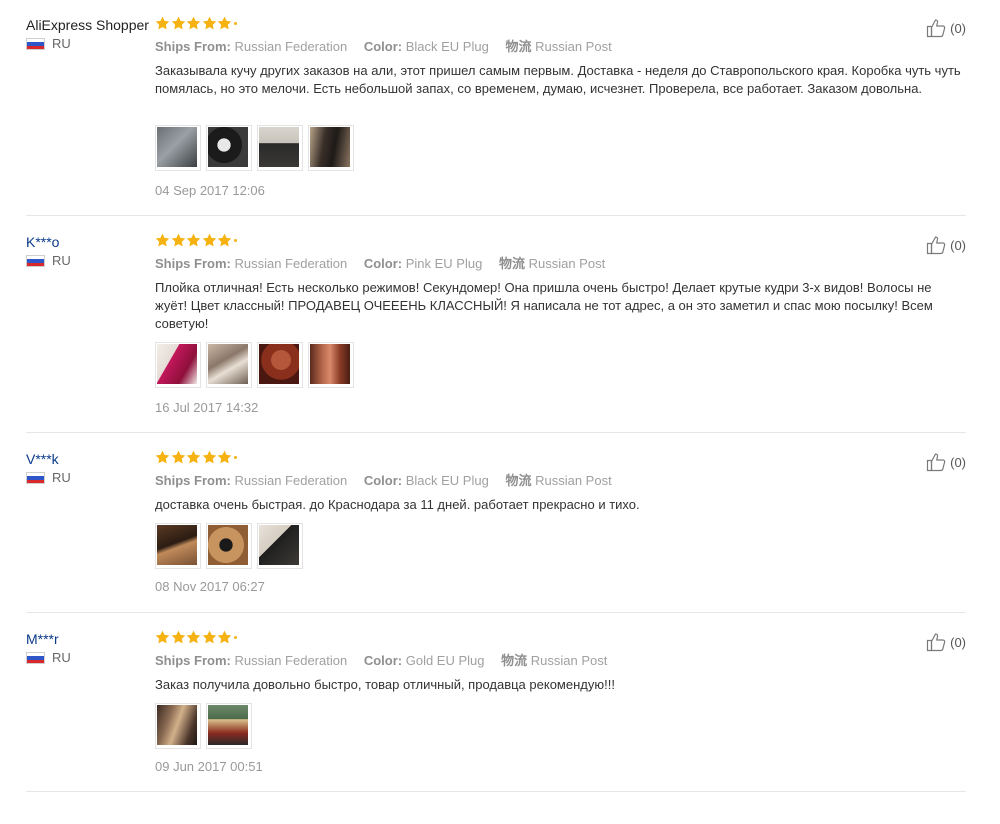  I want to click on review-user-name: AliExpress Shopper, so click(87, 25).